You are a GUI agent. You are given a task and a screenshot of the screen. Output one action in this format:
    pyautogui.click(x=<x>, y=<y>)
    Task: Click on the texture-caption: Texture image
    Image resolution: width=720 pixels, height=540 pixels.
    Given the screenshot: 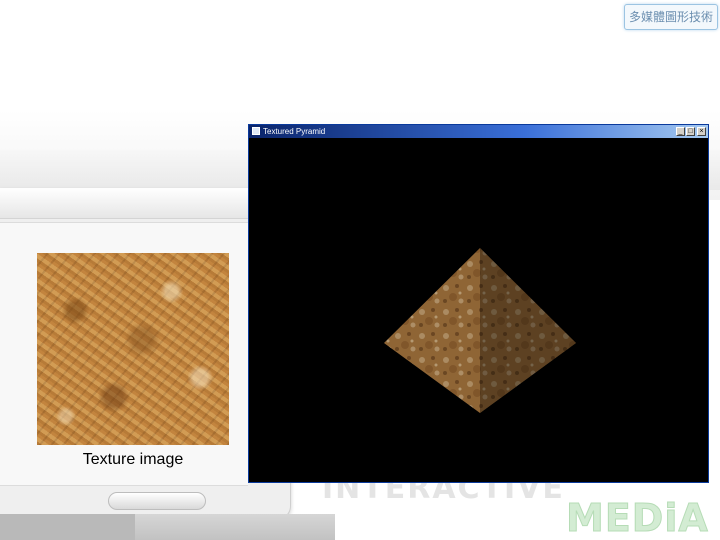 What is the action you would take?
    pyautogui.click(x=133, y=459)
    